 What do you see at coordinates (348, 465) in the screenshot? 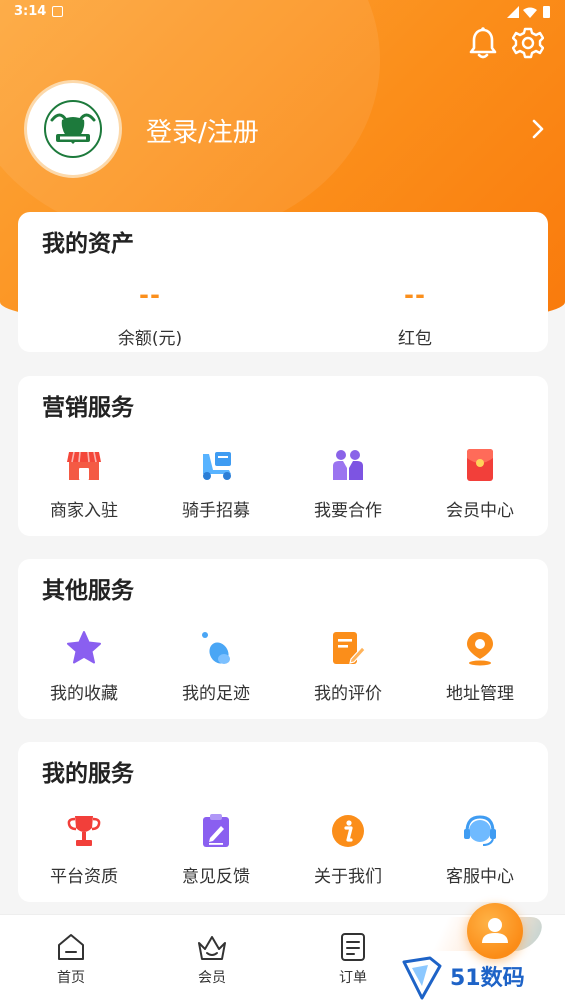
I see `partners-icon` at bounding box center [348, 465].